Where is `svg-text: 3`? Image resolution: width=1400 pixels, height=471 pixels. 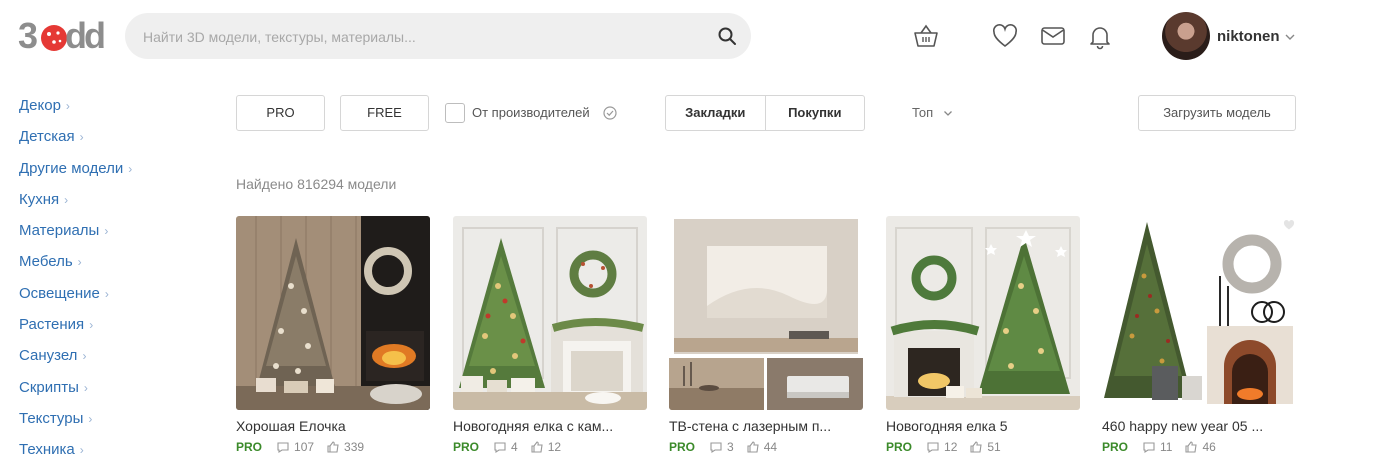
svg-text: 3 is located at coordinates (28, 36).